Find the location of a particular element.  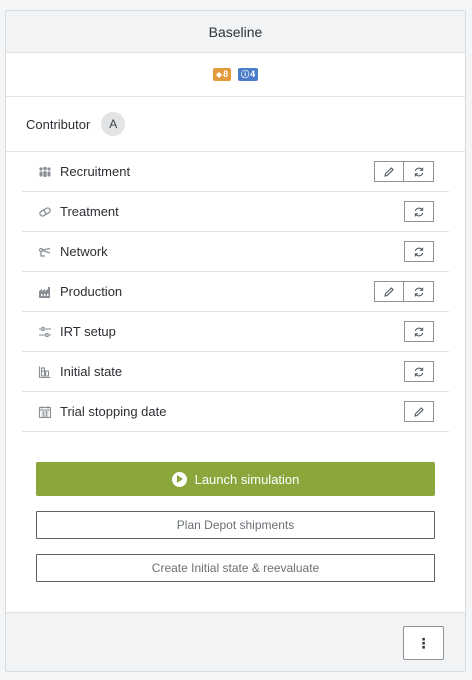

list-item-irt-setup: IRT setup is located at coordinates (235, 332).